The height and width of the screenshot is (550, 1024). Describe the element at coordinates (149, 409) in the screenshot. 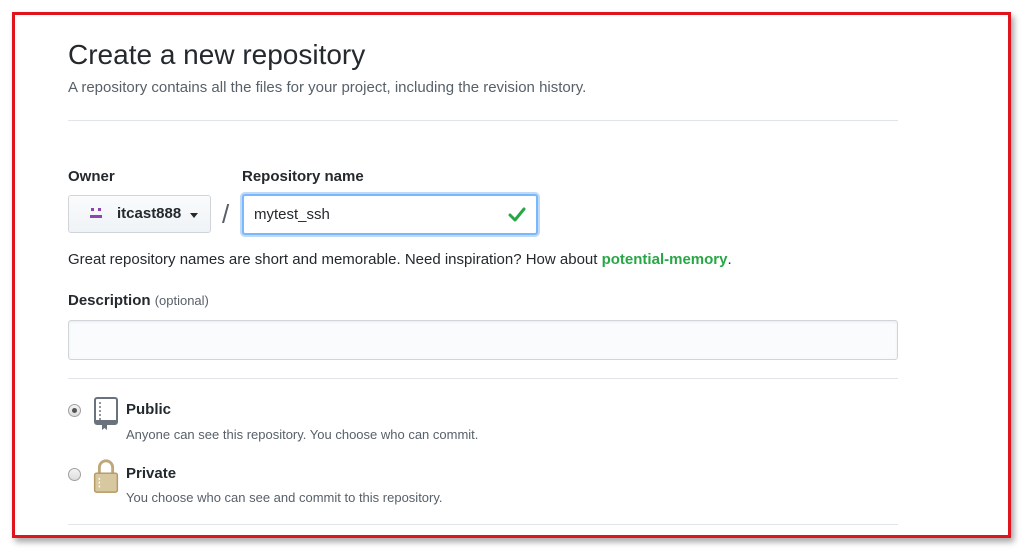

I see `public-title: Public` at that location.